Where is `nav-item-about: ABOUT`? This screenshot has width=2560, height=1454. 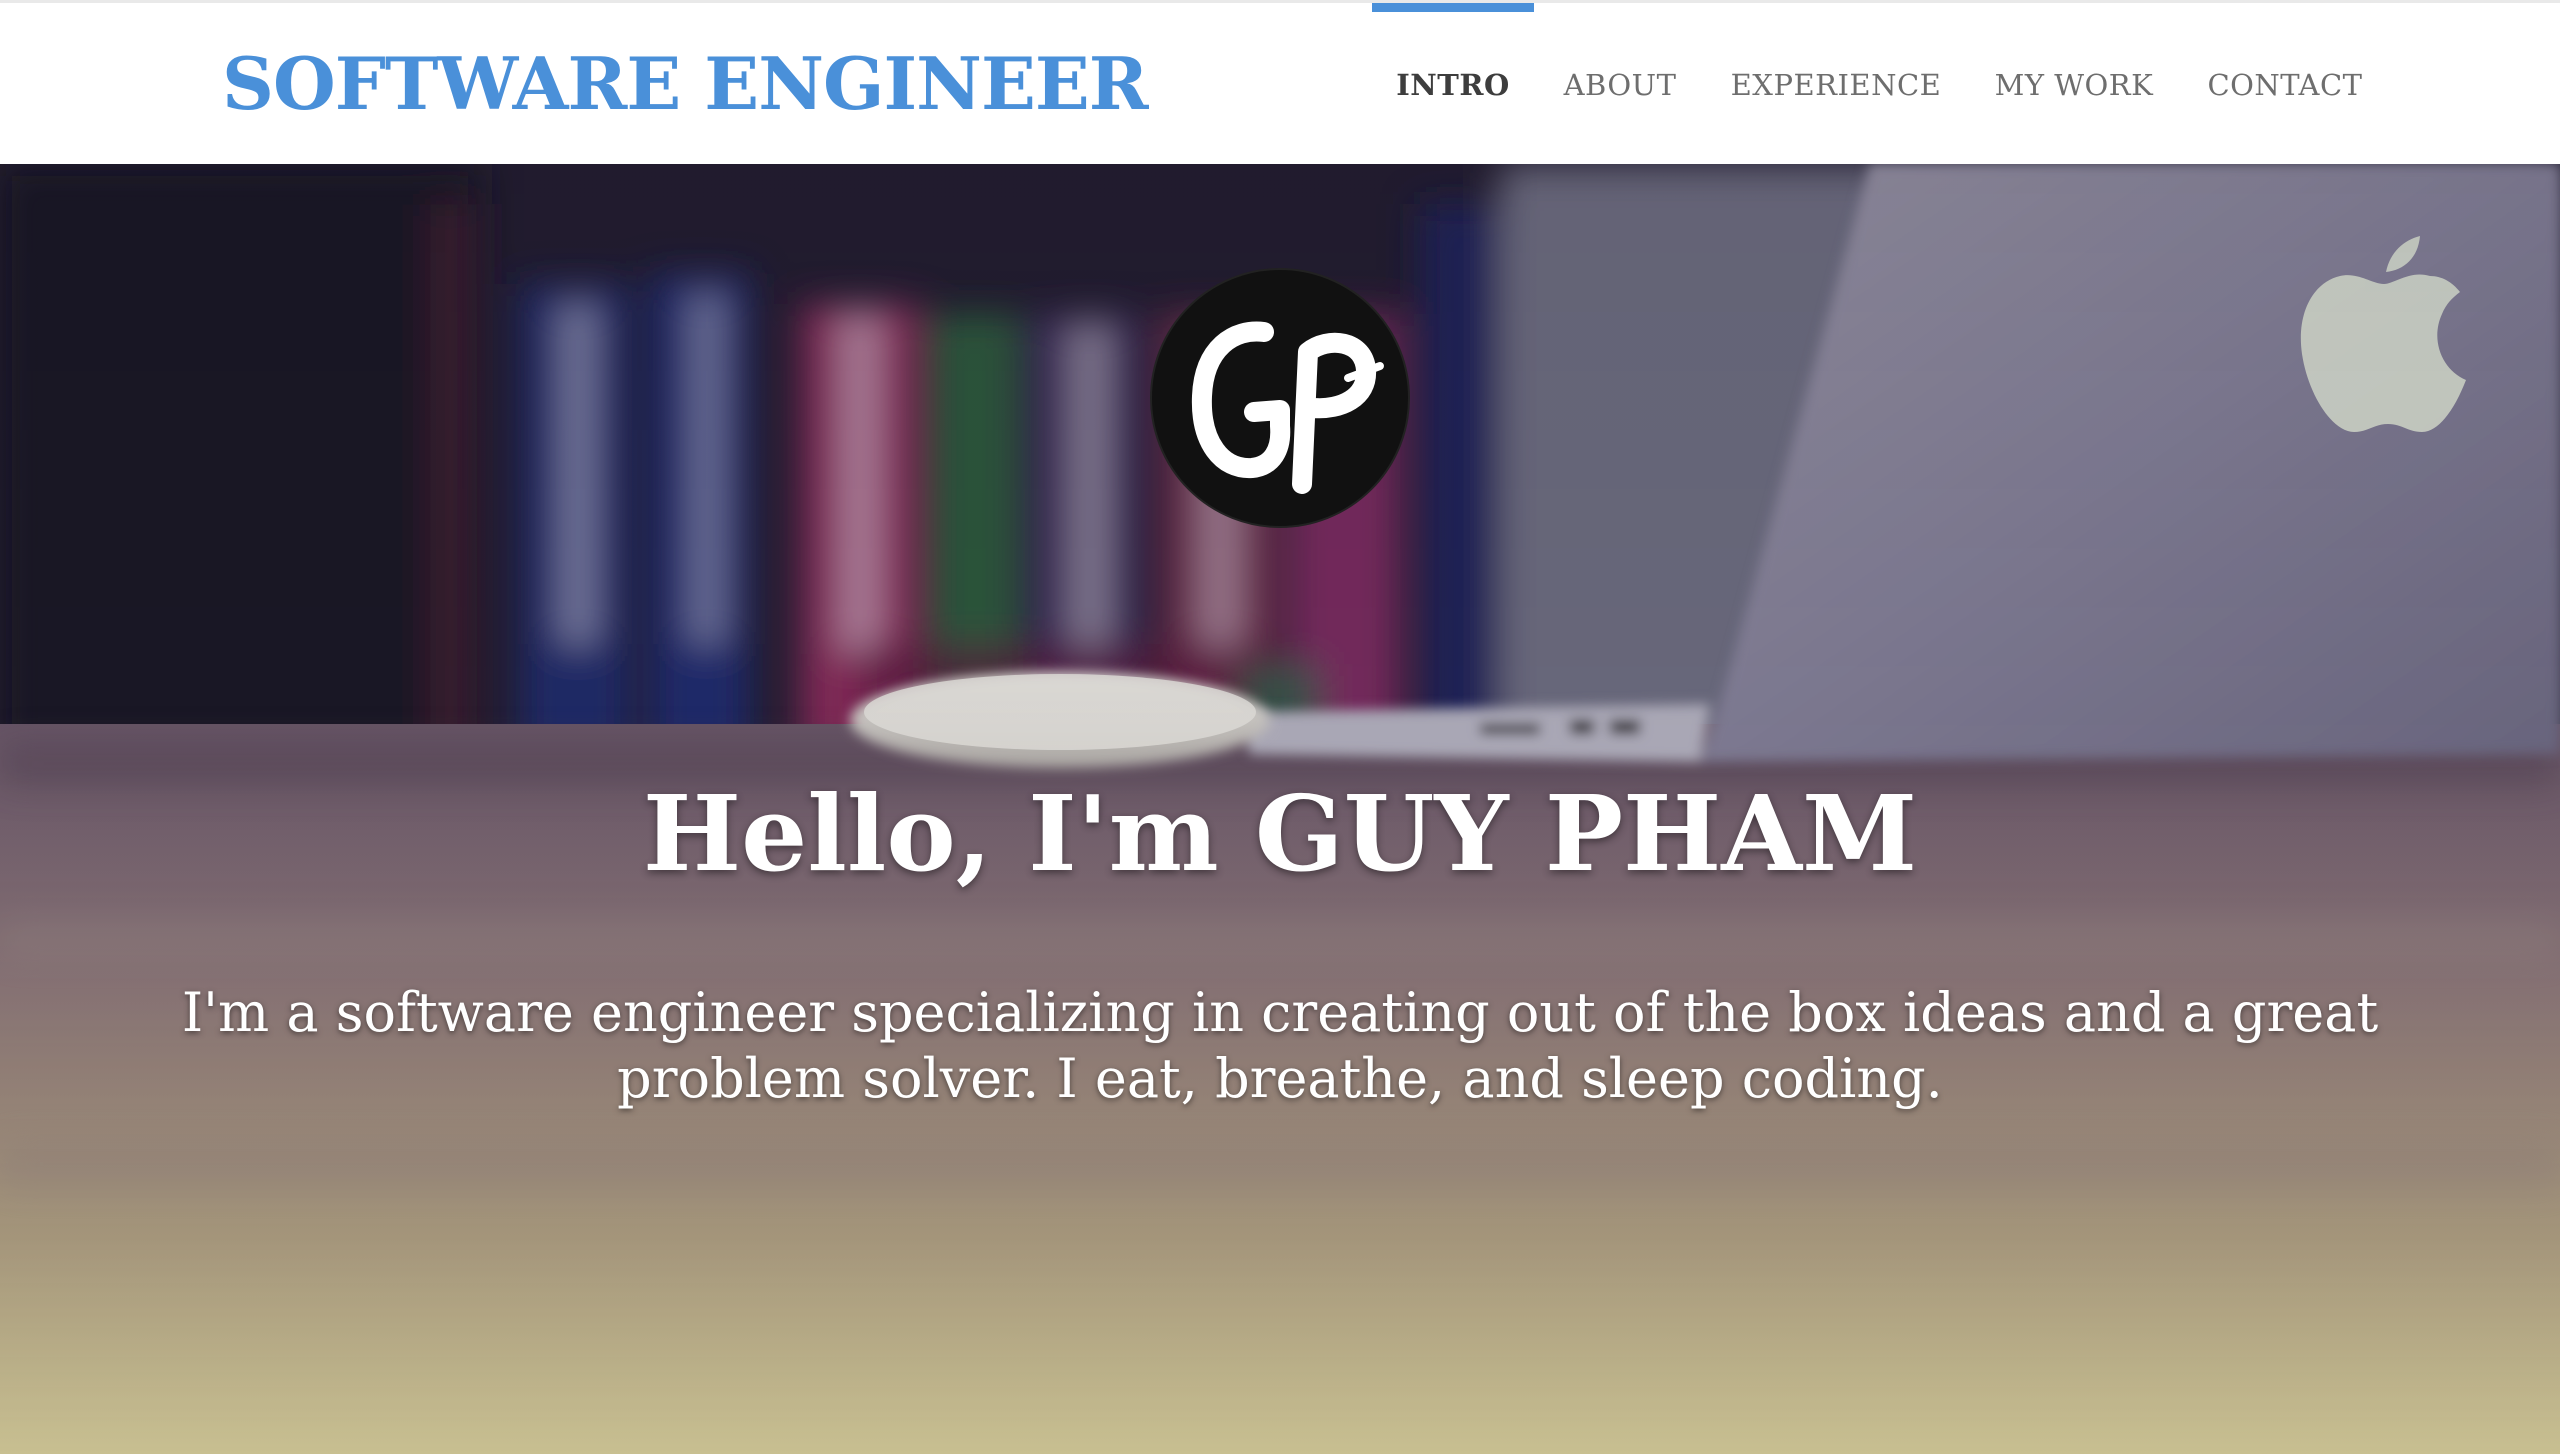 nav-item-about: ABOUT is located at coordinates (1620, 85).